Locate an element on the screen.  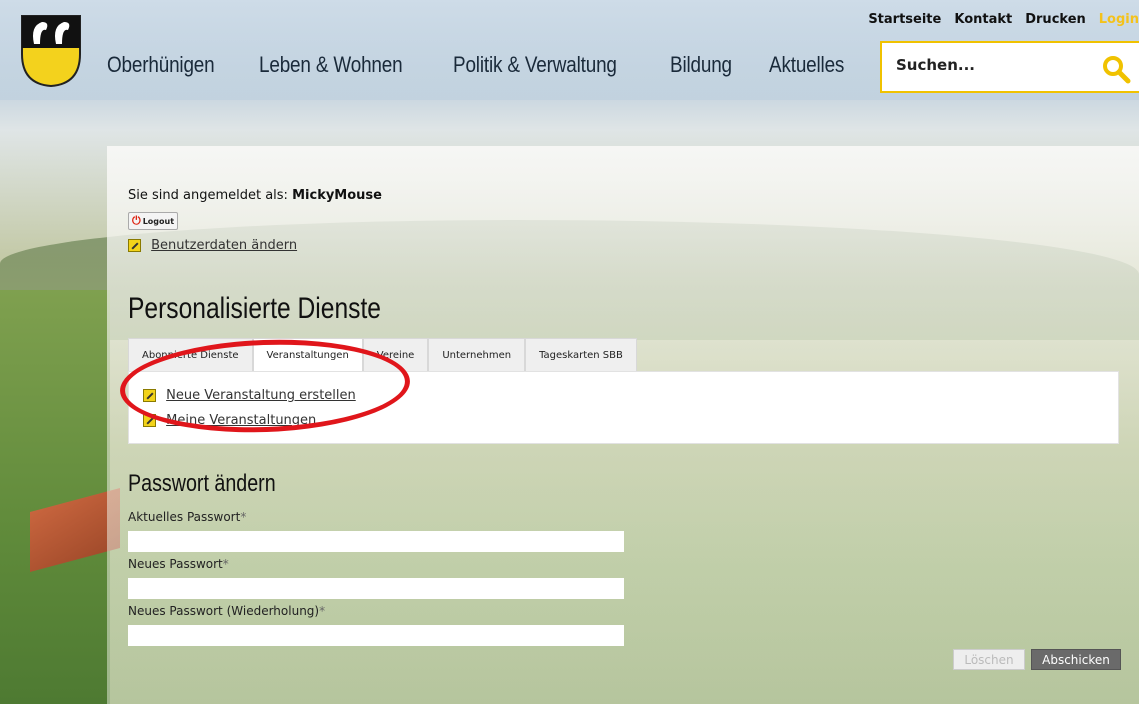
reset-button: Löschen is located at coordinates (989, 659).